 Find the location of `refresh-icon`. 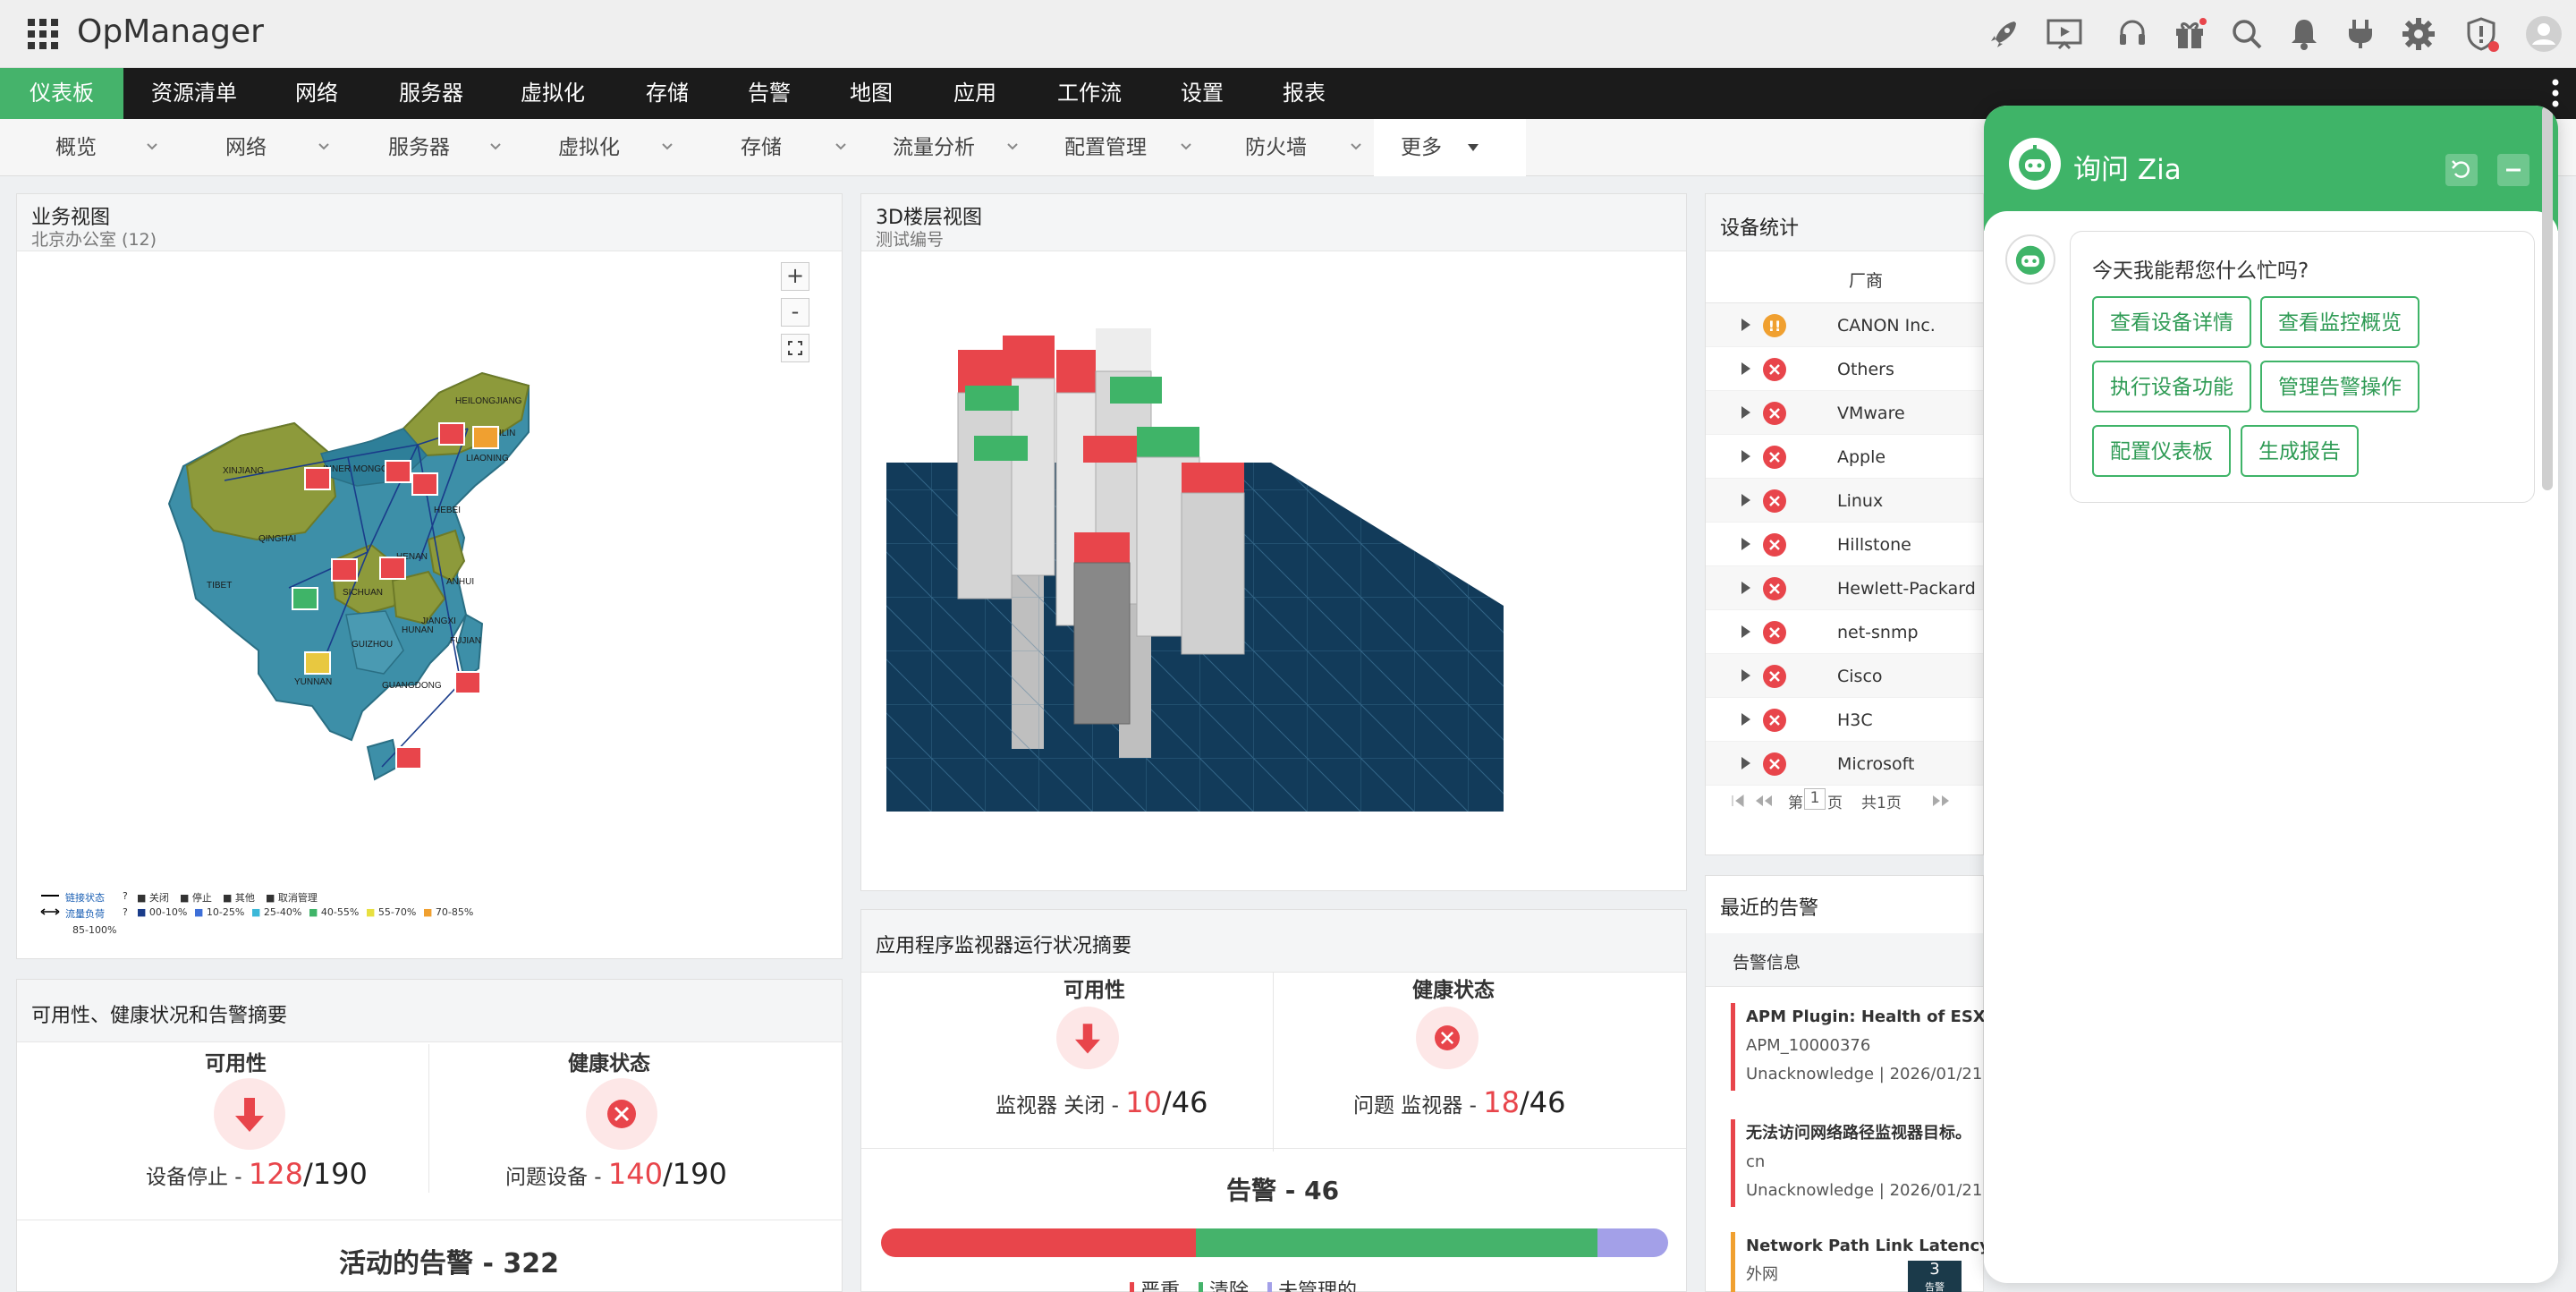

refresh-icon is located at coordinates (2461, 170).